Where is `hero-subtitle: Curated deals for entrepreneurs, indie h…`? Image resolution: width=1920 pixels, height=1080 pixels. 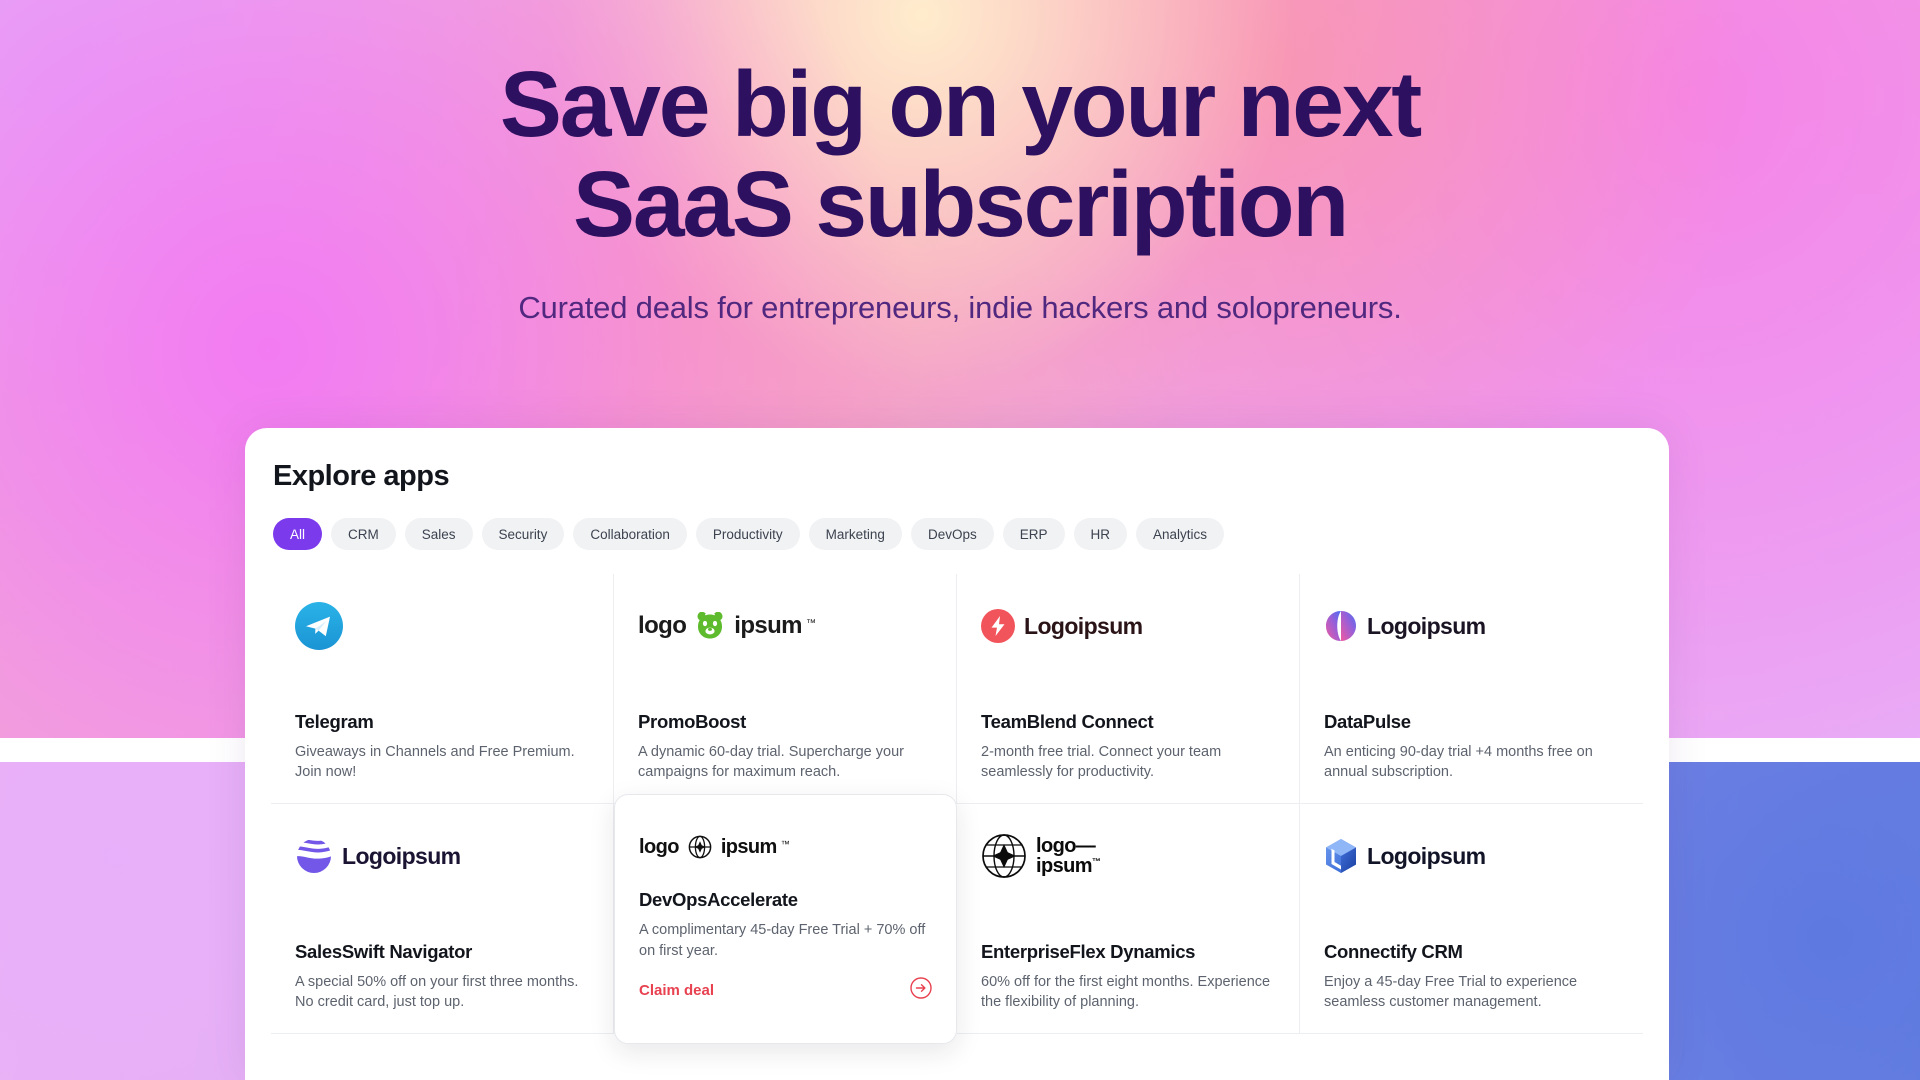
hero-subtitle: Curated deals for entrepreneurs, indie h… is located at coordinates (960, 307).